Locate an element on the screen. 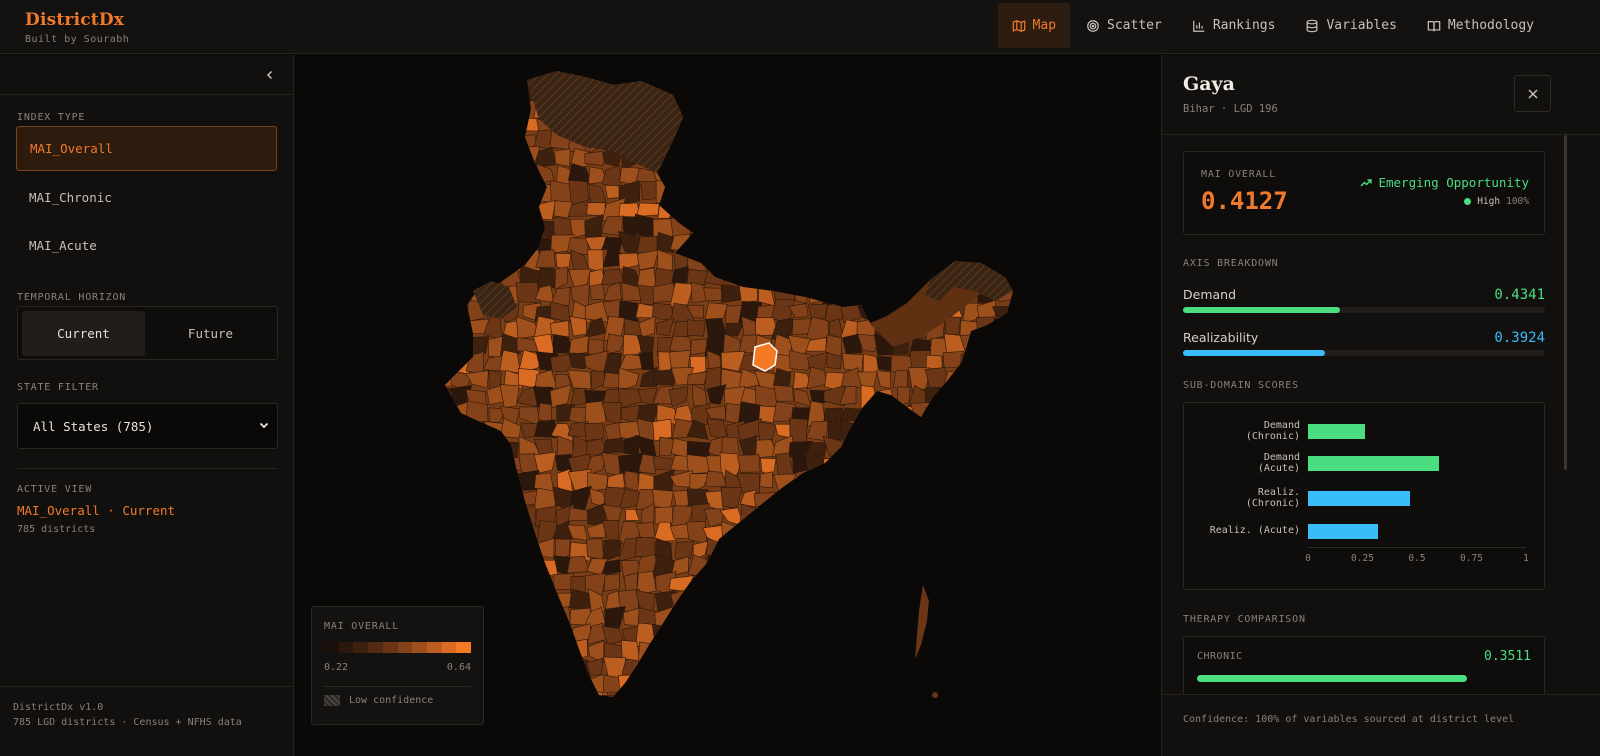  brand: DistrictDx Built by Sourabh is located at coordinates (77, 27).